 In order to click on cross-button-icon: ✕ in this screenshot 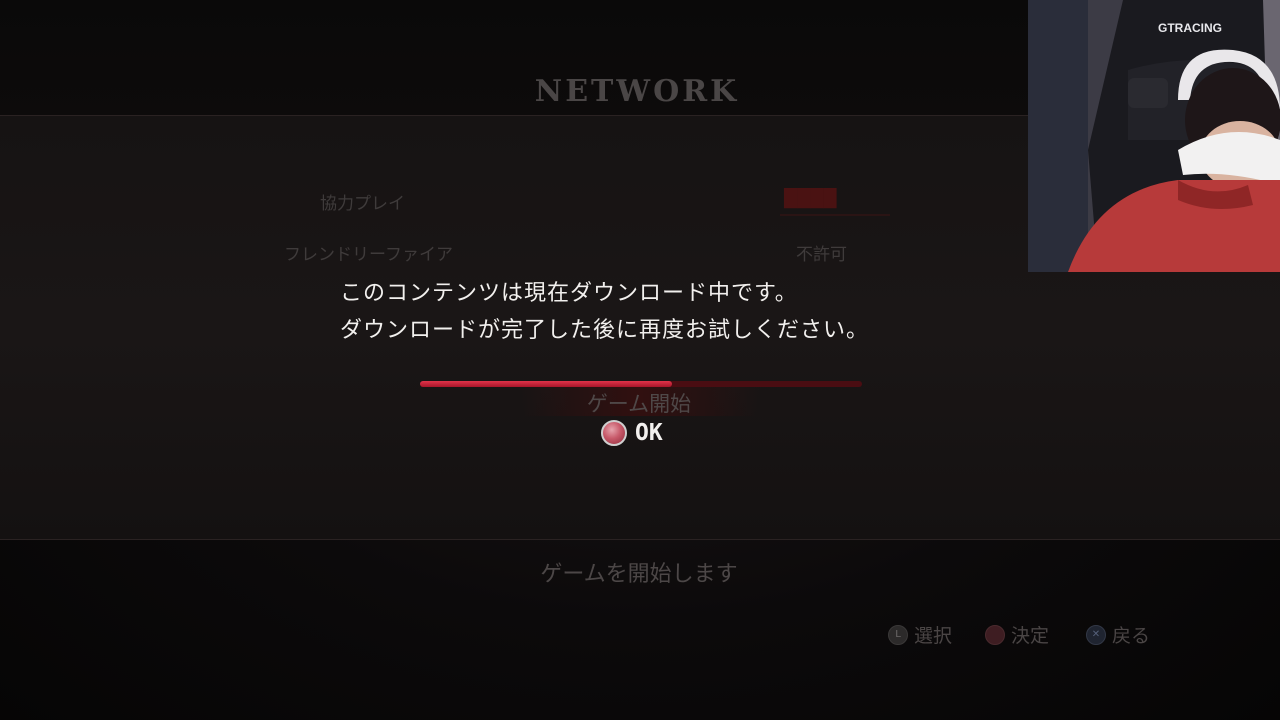, I will do `click(1096, 634)`.